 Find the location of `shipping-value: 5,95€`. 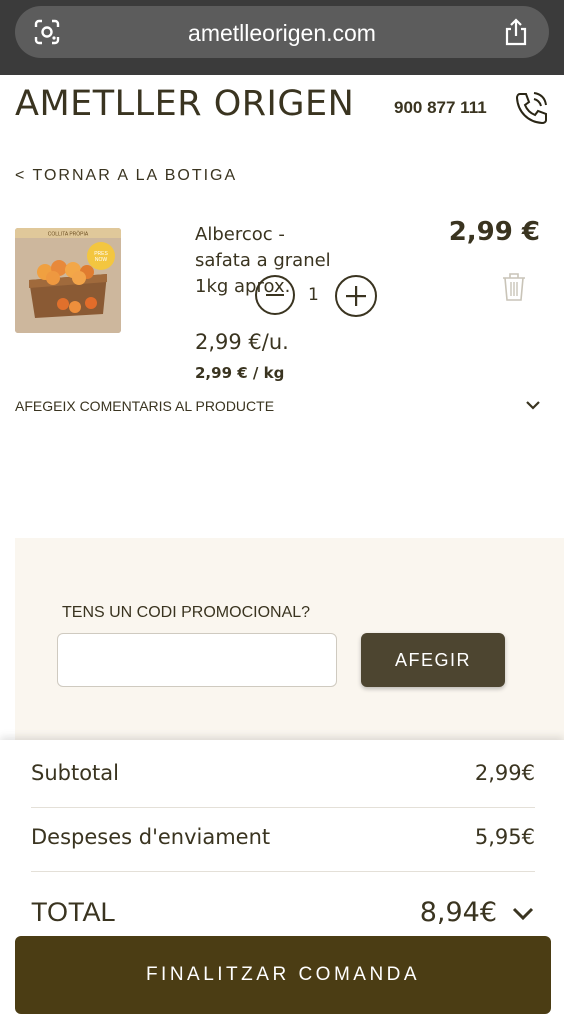

shipping-value: 5,95€ is located at coordinates (504, 837).